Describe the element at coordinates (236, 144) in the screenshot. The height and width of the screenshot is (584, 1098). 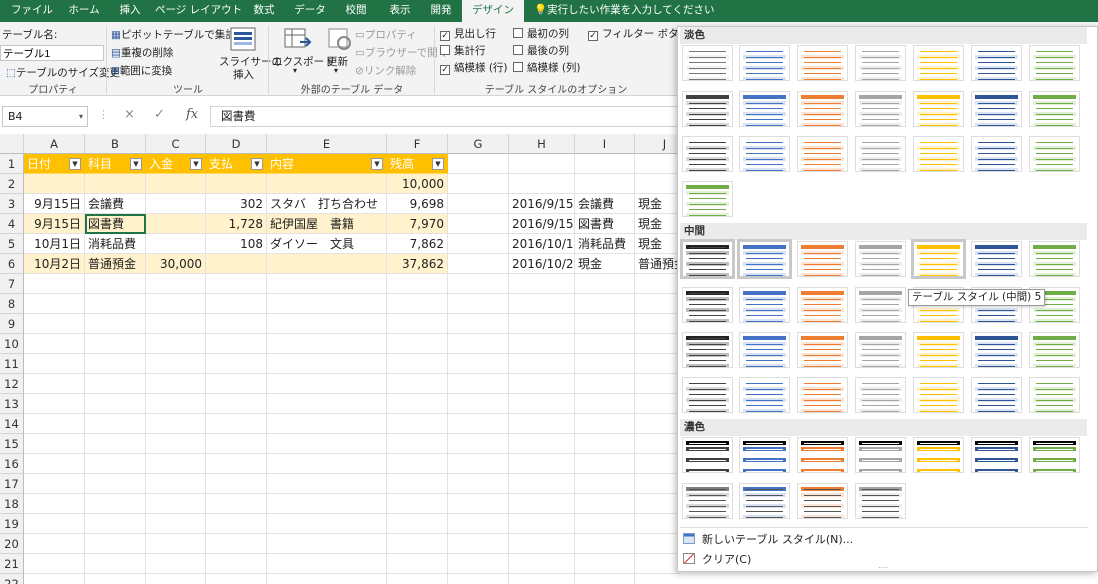
I see `column-header-D: D` at that location.